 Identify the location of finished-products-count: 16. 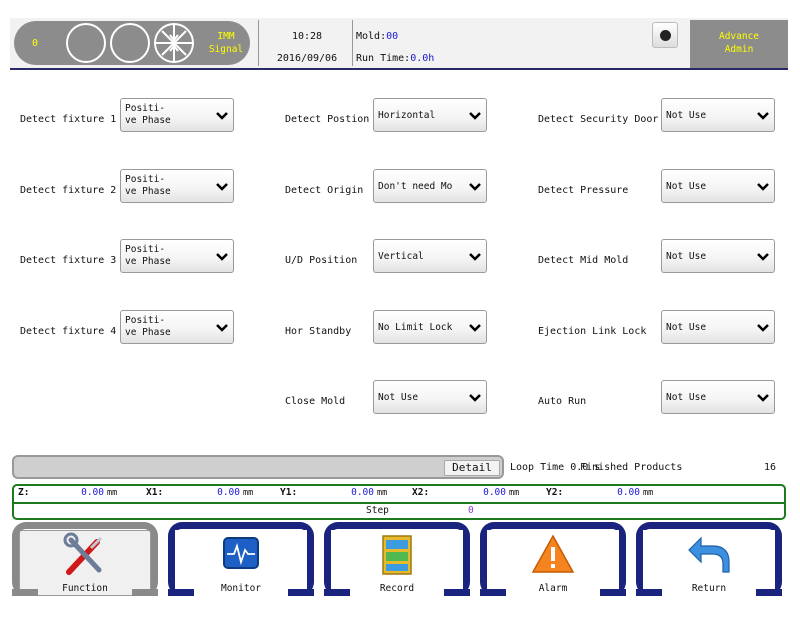
(770, 467).